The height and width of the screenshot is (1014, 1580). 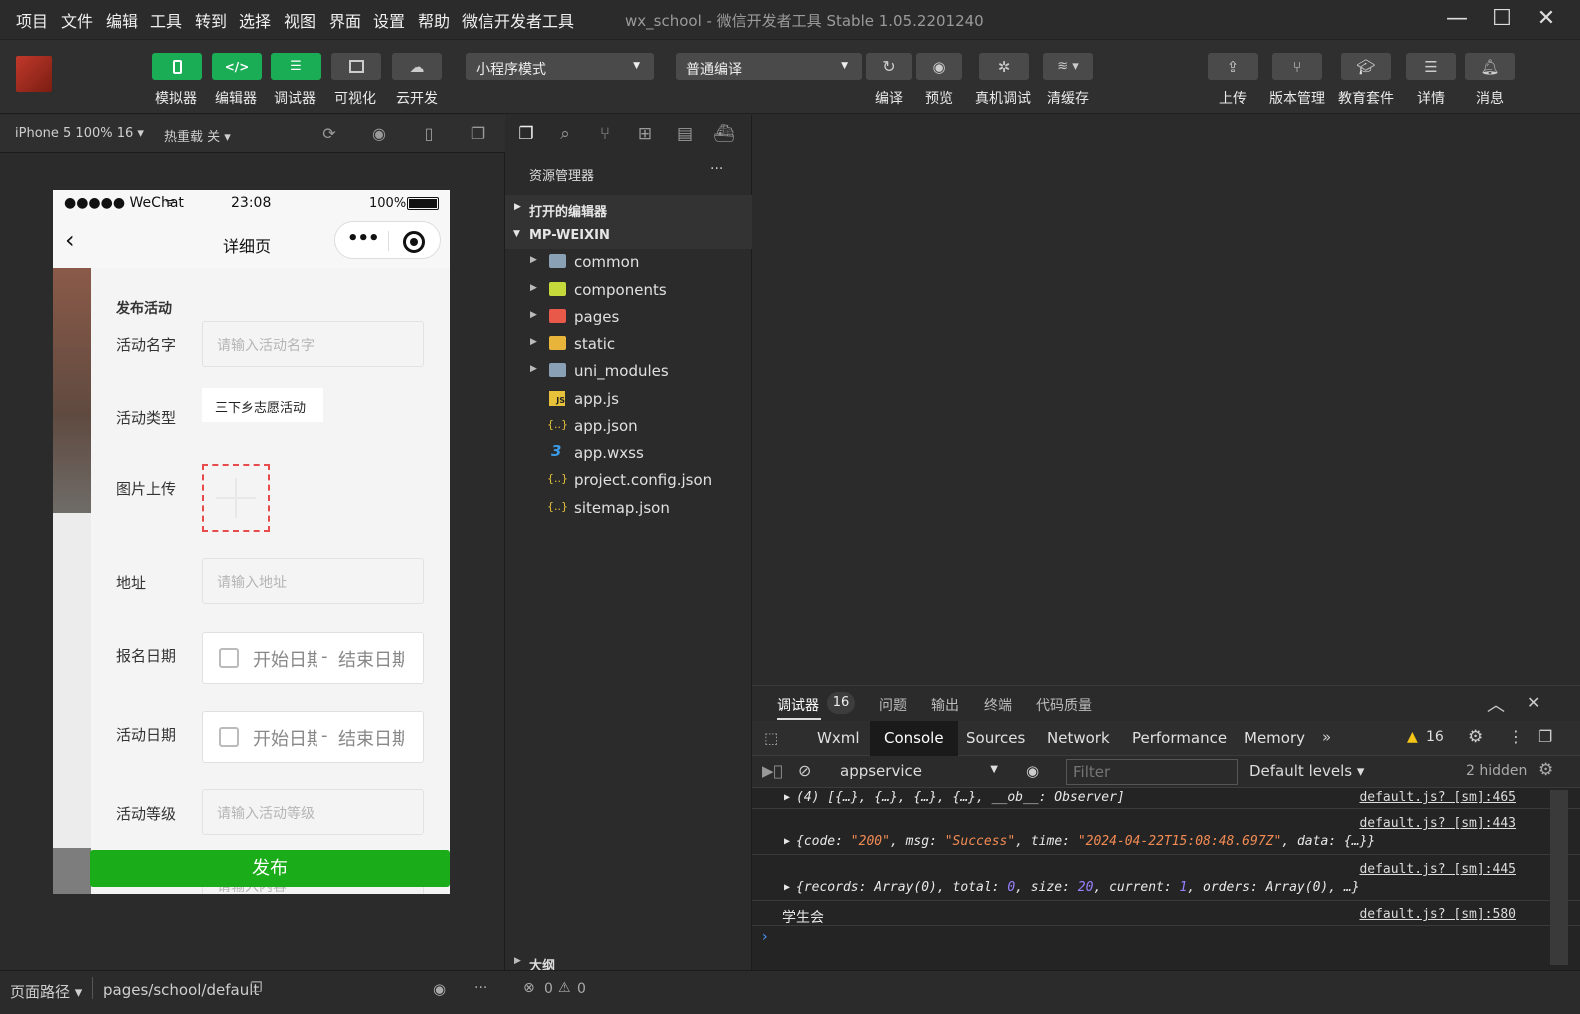 I want to click on clear-console-icon: ⊘, so click(x=804, y=770).